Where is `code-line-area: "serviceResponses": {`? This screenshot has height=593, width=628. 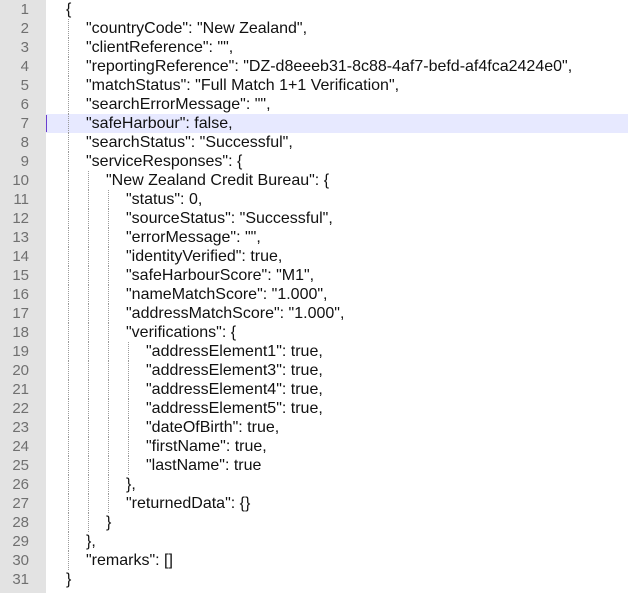
code-line-area: "serviceResponses": { is located at coordinates (337, 161).